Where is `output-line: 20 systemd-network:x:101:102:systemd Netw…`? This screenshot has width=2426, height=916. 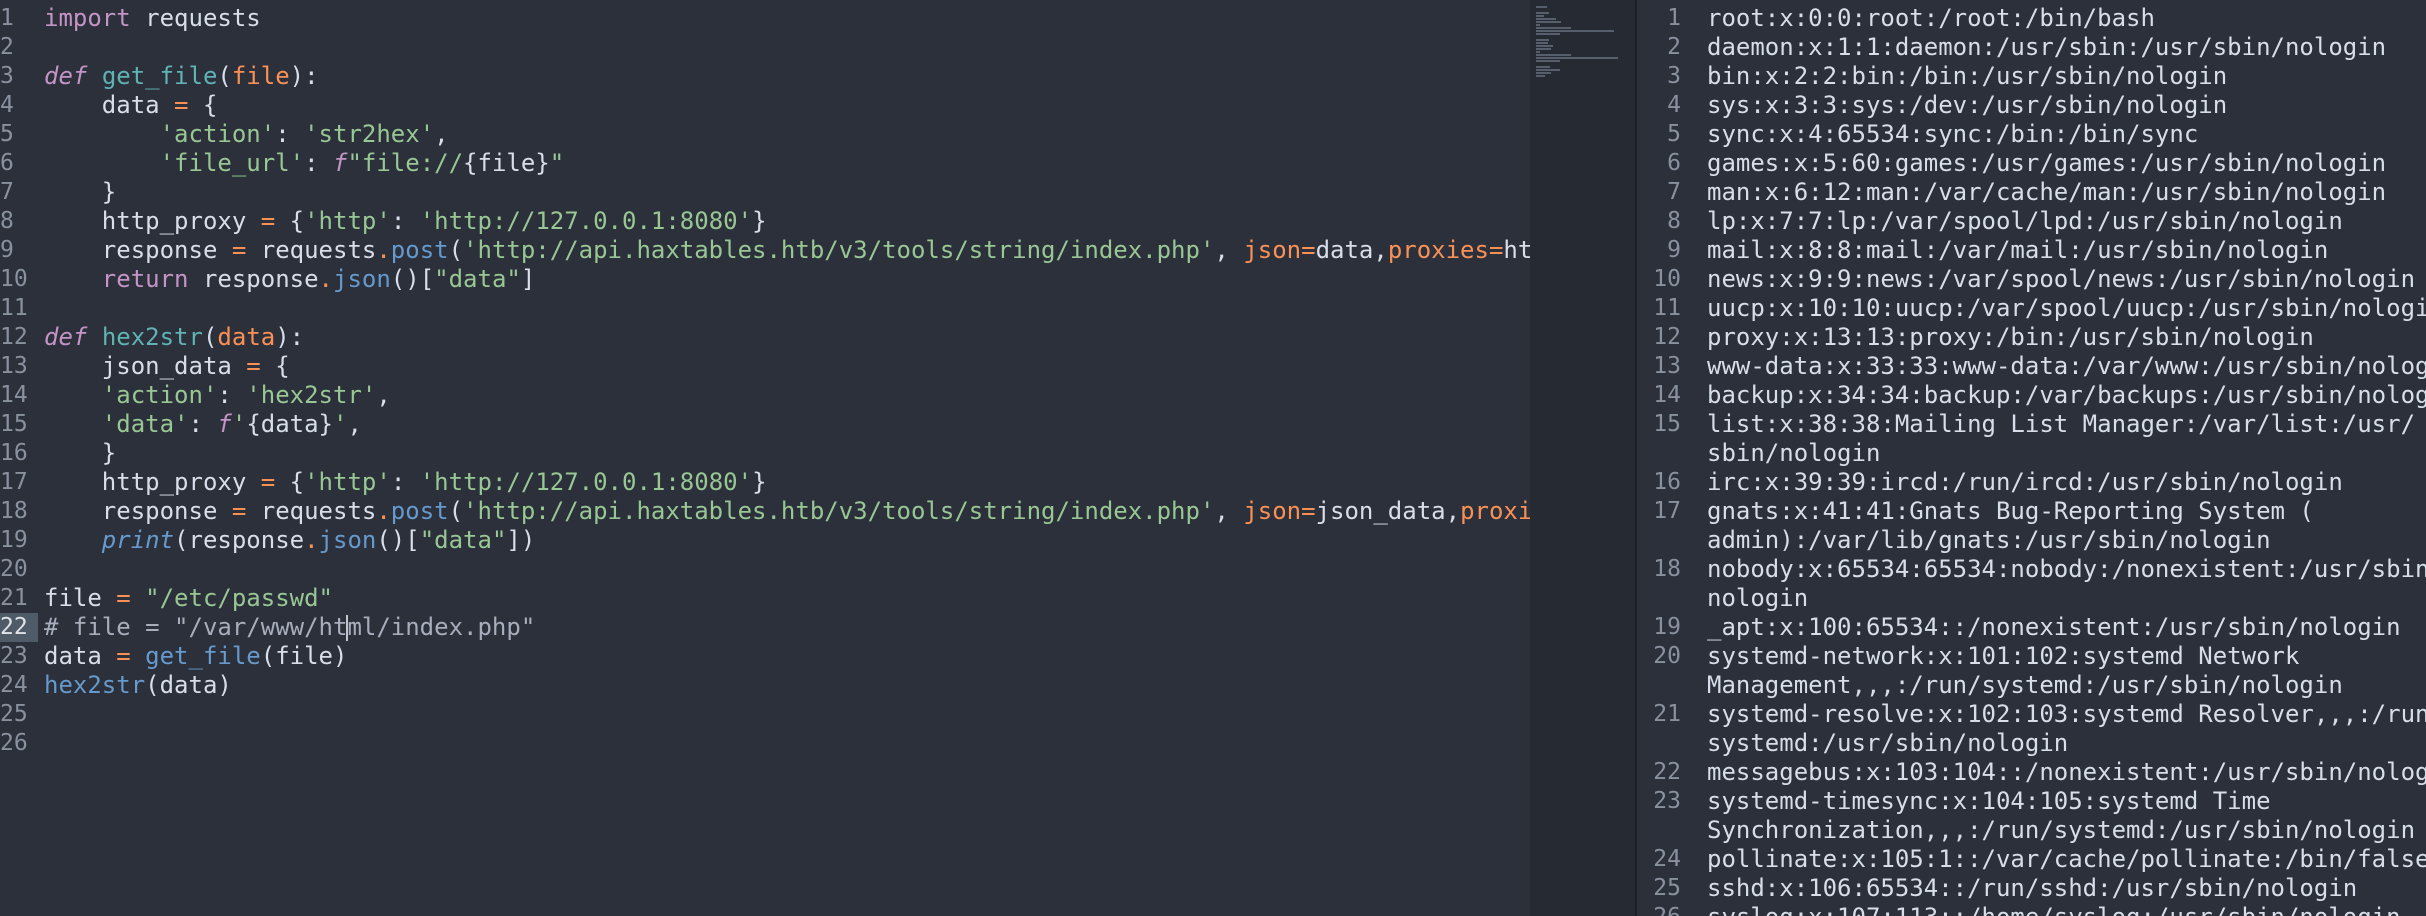 output-line: 20 systemd-network:x:101:102:systemd Netw… is located at coordinates (2031, 671).